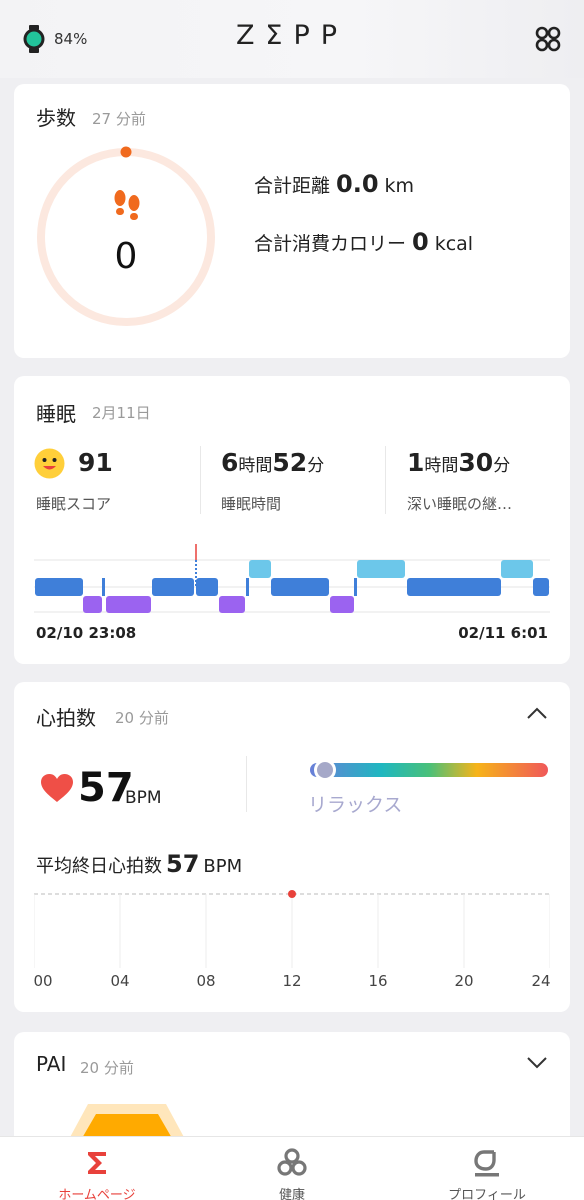  I want to click on chevron-down-icon, so click(537, 1063).